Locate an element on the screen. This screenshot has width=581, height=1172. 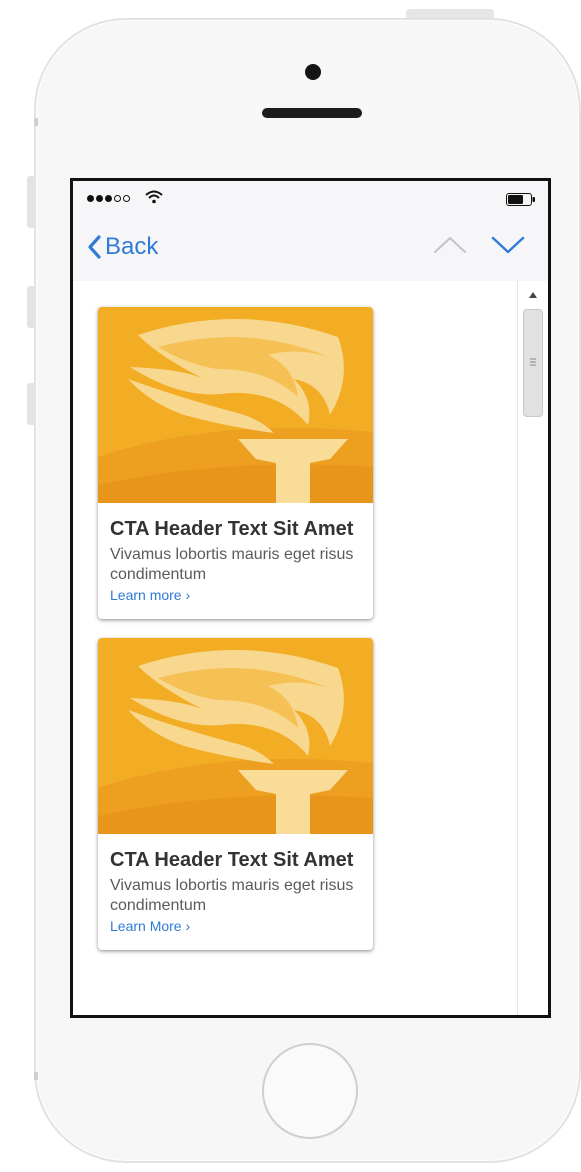
home-button is located at coordinates (310, 1091).